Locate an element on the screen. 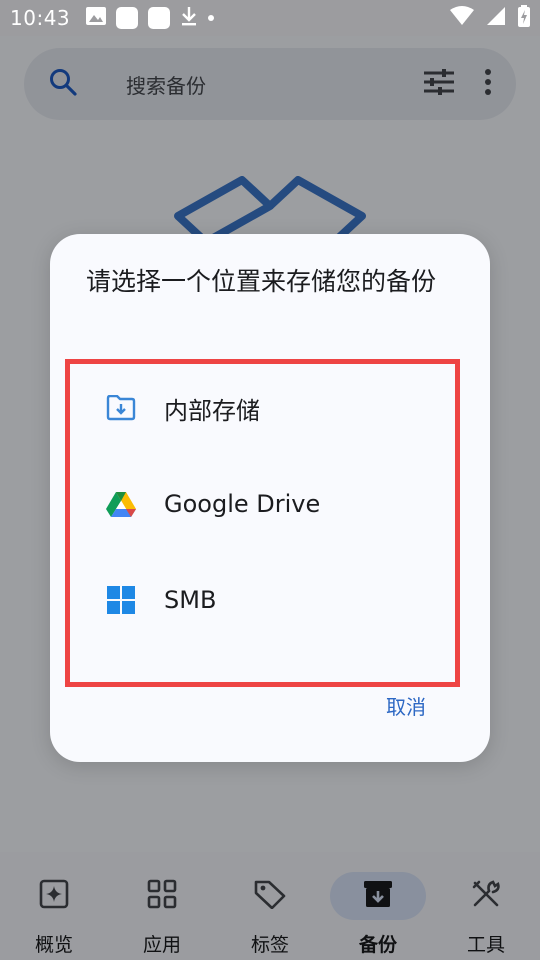 The width and height of the screenshot is (540, 960). option-smb: SMB is located at coordinates (270, 600).